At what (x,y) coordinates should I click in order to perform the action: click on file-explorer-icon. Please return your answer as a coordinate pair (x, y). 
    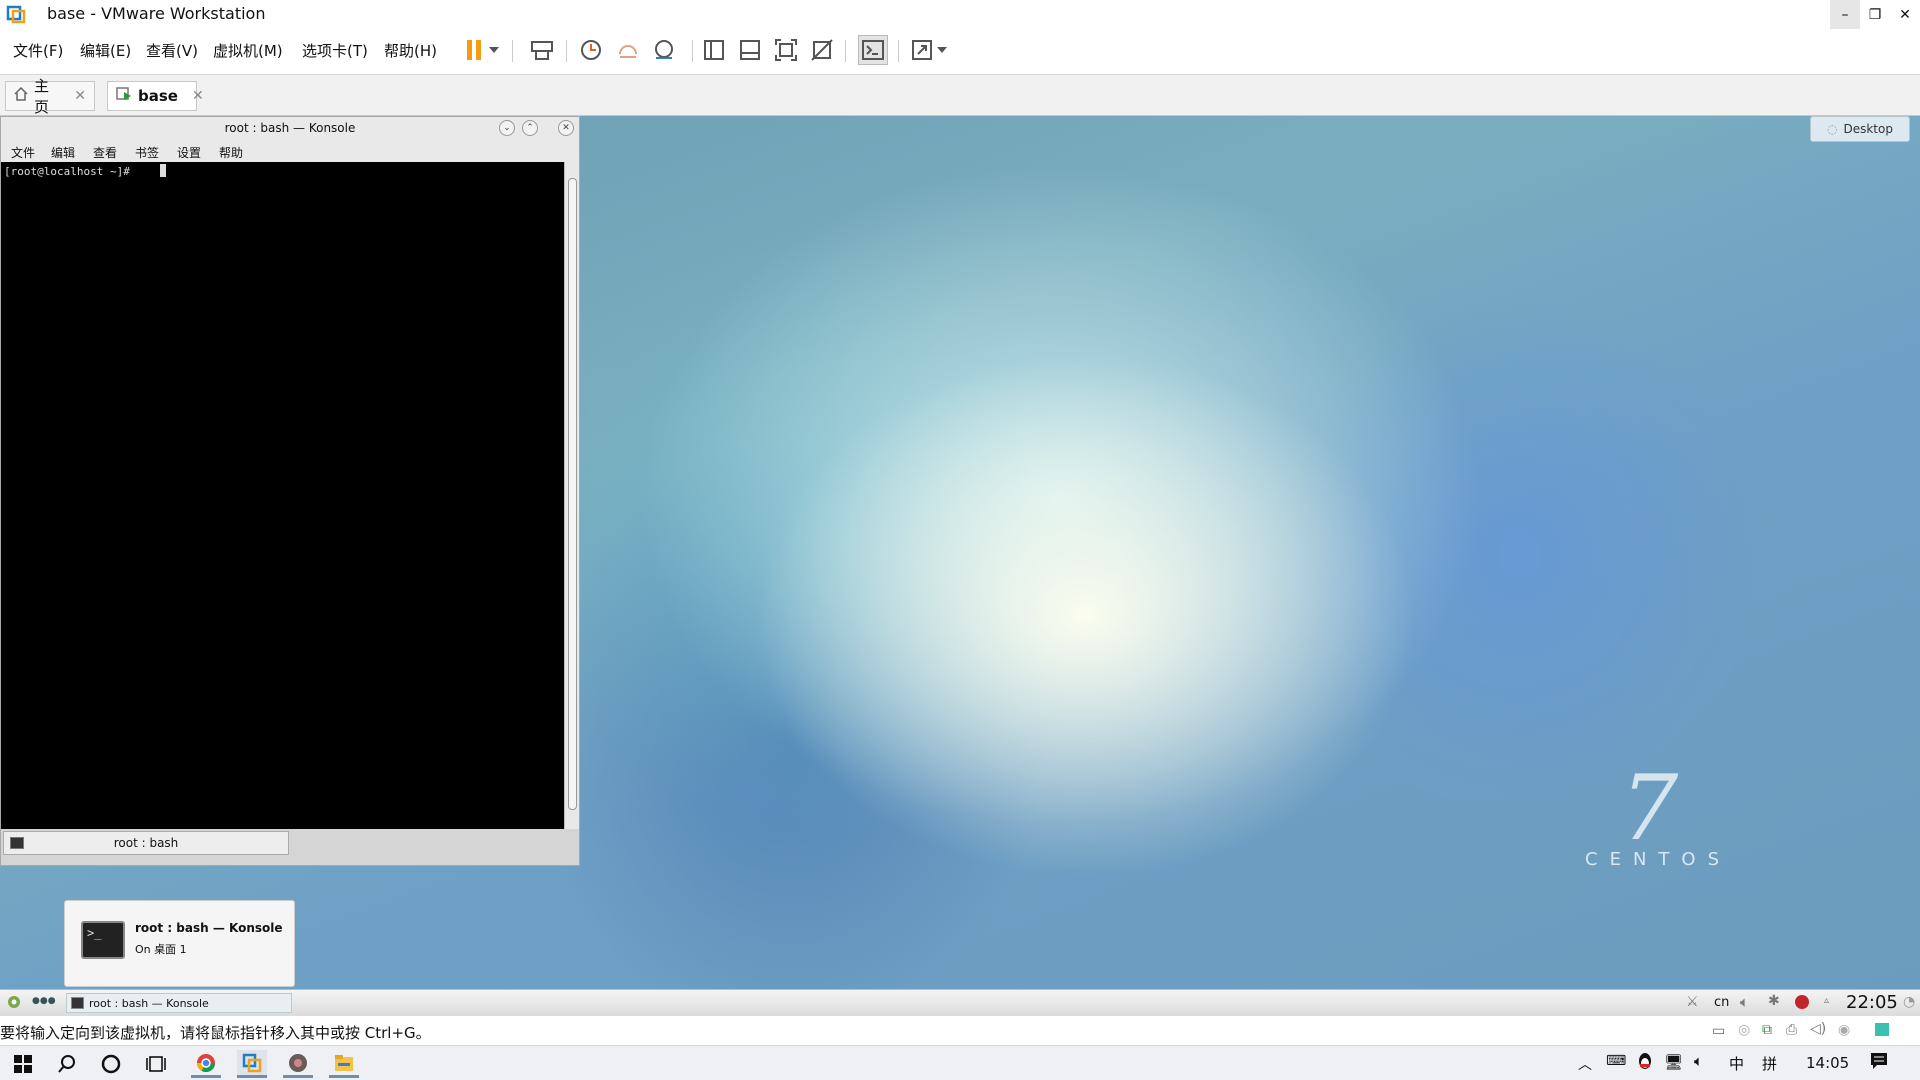
    Looking at the image, I should click on (344, 1064).